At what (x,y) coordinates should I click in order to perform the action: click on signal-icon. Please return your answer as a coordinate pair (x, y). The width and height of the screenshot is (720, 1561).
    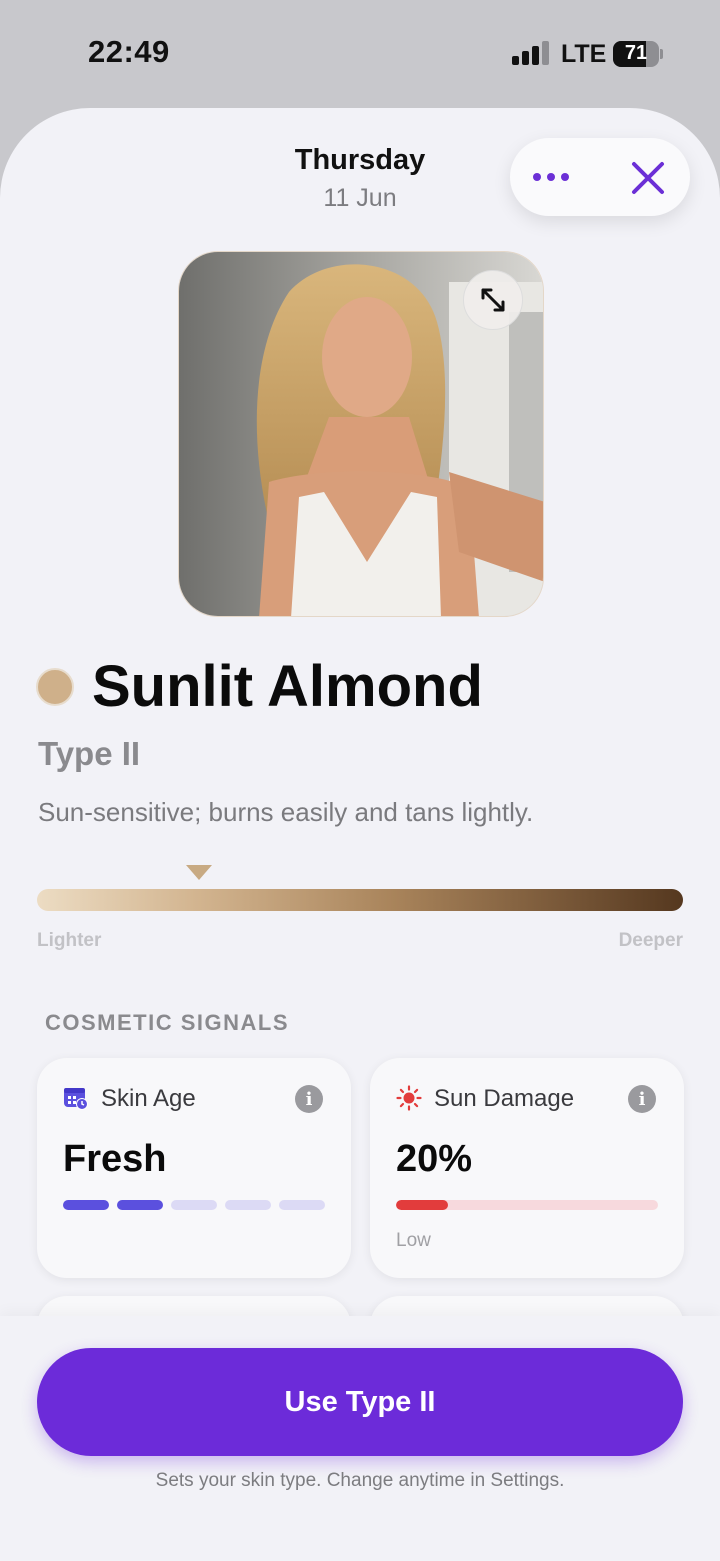
    Looking at the image, I should click on (531, 53).